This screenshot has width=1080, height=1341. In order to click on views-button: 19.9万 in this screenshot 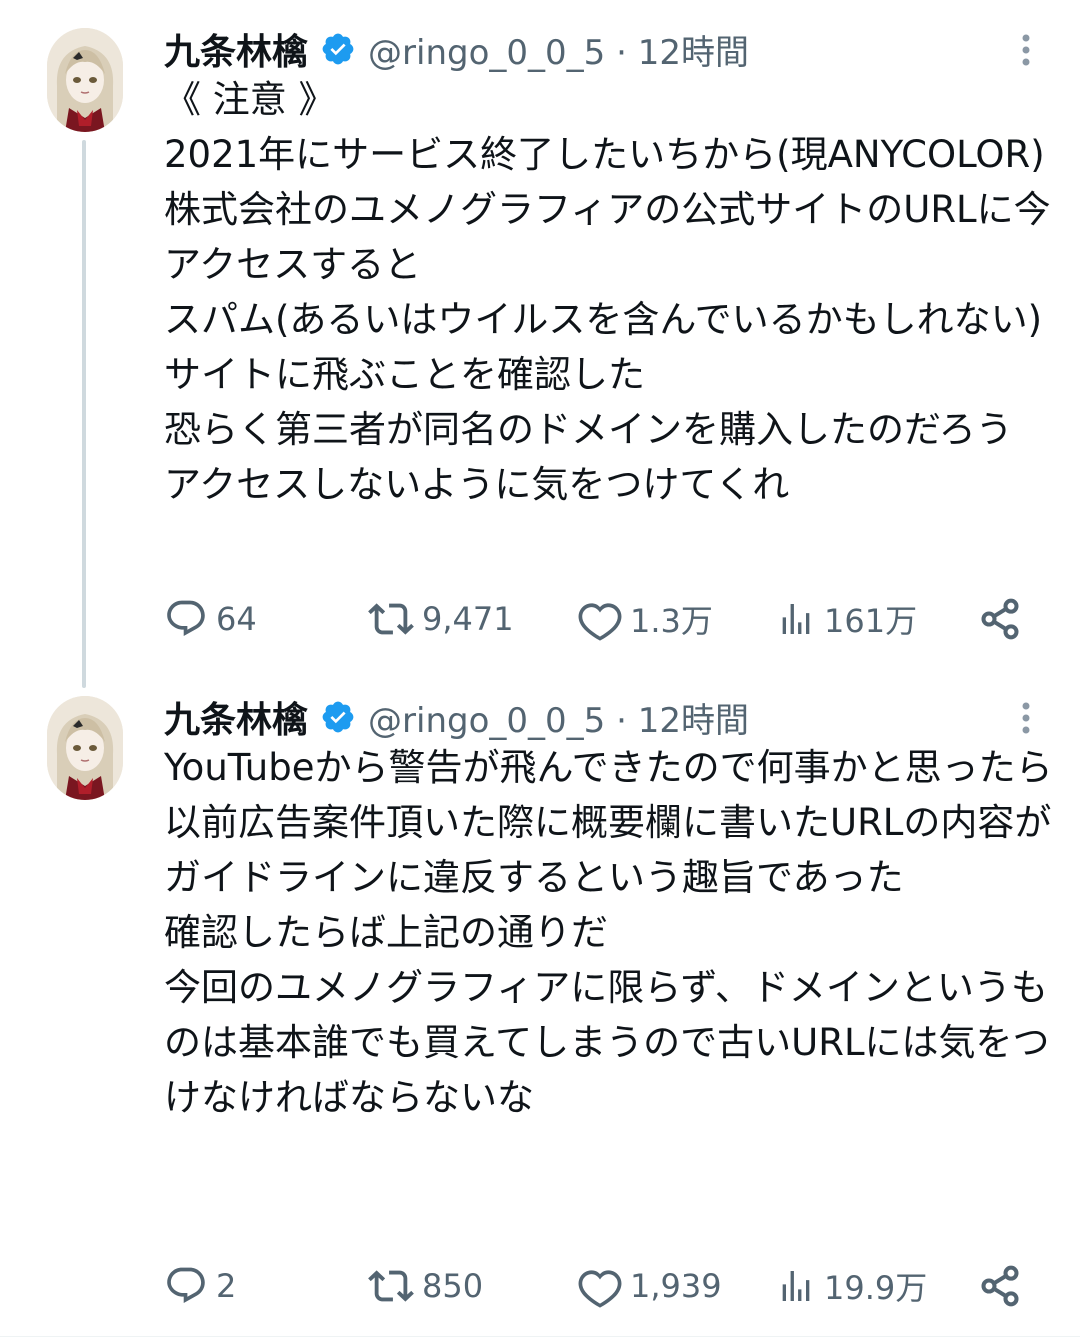, I will do `click(851, 1286)`.